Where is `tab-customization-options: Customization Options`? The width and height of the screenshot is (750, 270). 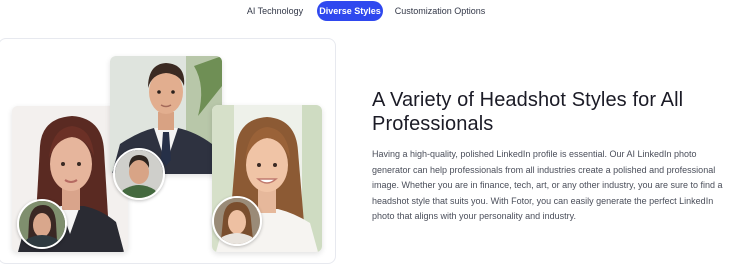
tab-customization-options: Customization Options is located at coordinates (440, 11).